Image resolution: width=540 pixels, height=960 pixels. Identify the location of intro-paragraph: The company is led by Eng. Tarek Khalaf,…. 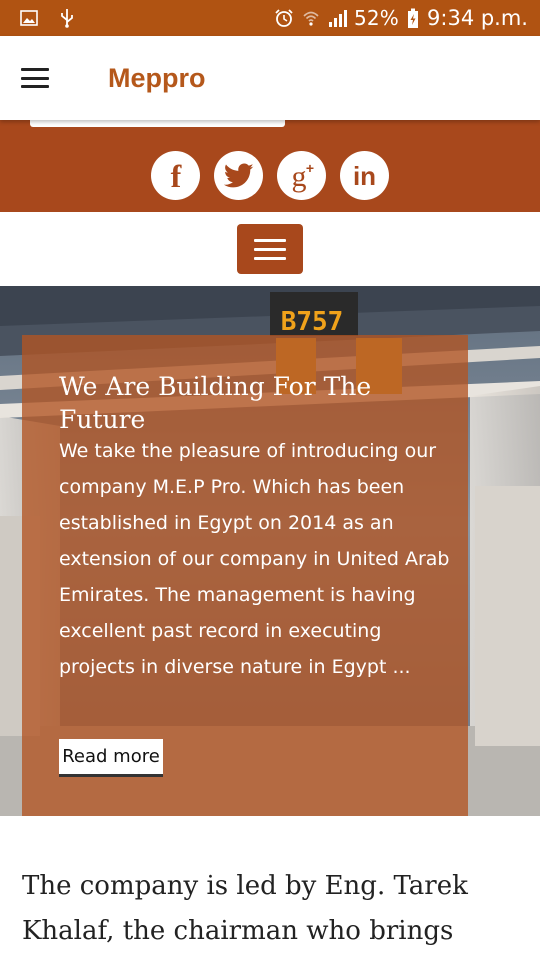
(245, 908).